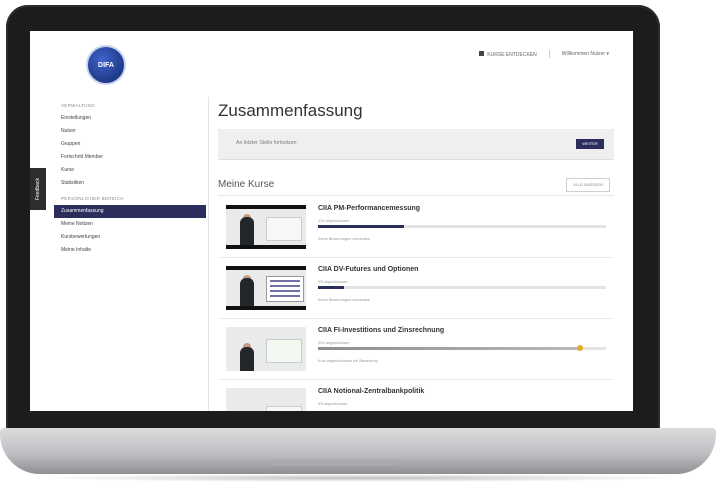  I want to click on laptop-notch, so click(335, 463).